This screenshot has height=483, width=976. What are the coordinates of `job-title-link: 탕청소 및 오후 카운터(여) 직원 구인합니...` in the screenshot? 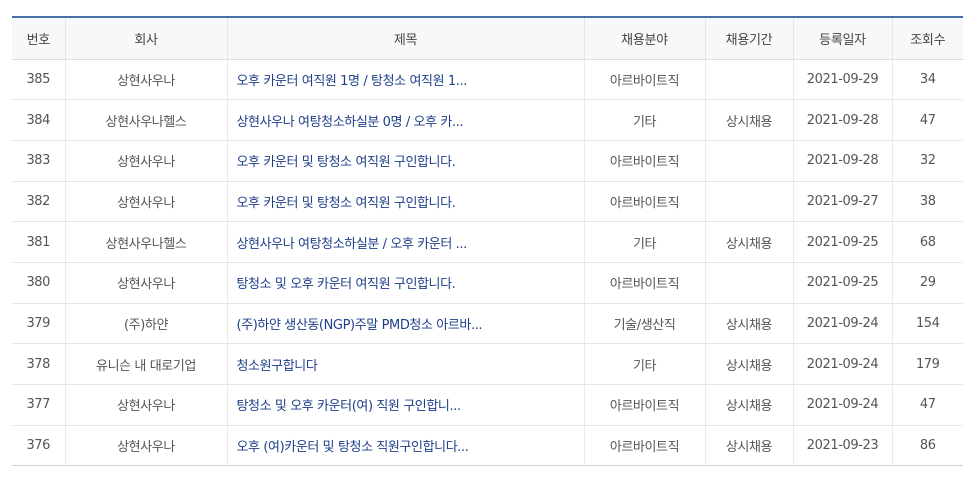 It's located at (349, 406).